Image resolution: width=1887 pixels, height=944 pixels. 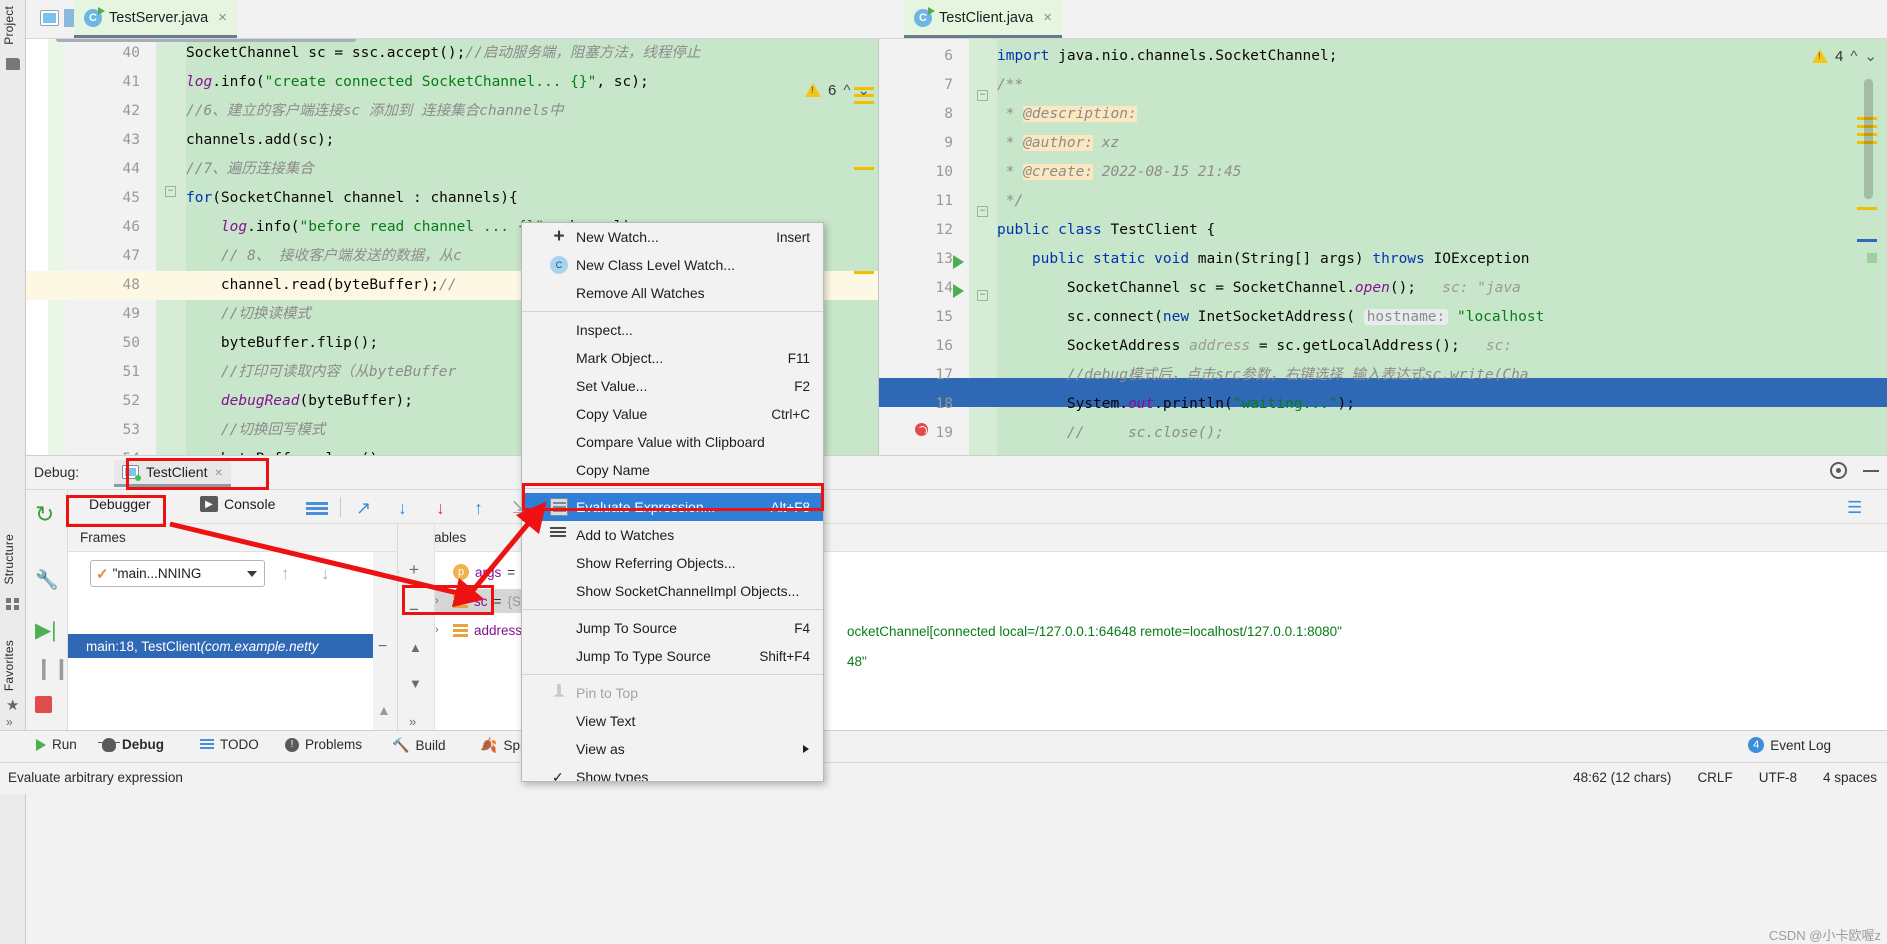 What do you see at coordinates (324, 256) in the screenshot?
I see `code-line: // 8、 接收客户端发送的数据，从c` at bounding box center [324, 256].